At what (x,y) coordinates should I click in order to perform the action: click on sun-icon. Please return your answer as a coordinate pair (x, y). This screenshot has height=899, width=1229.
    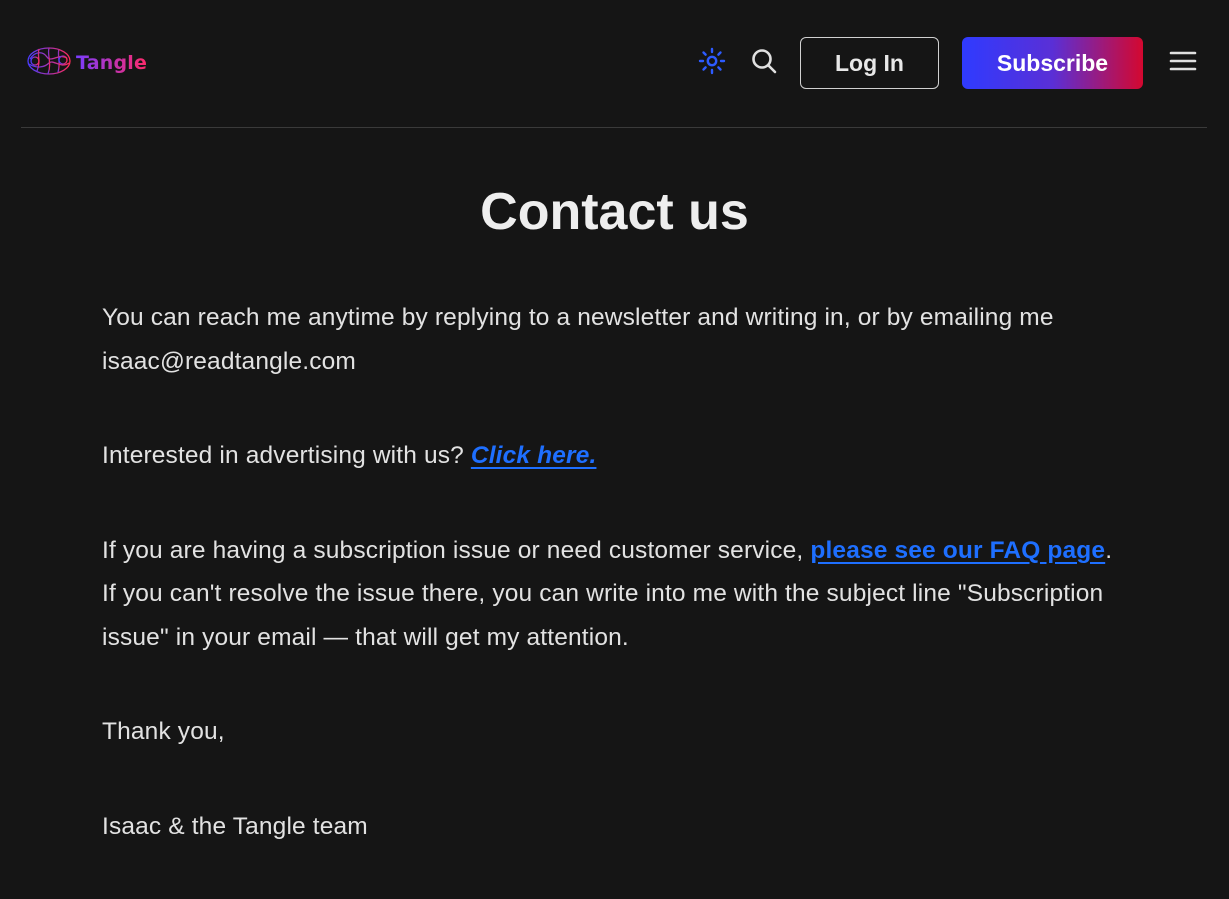
    Looking at the image, I should click on (712, 63).